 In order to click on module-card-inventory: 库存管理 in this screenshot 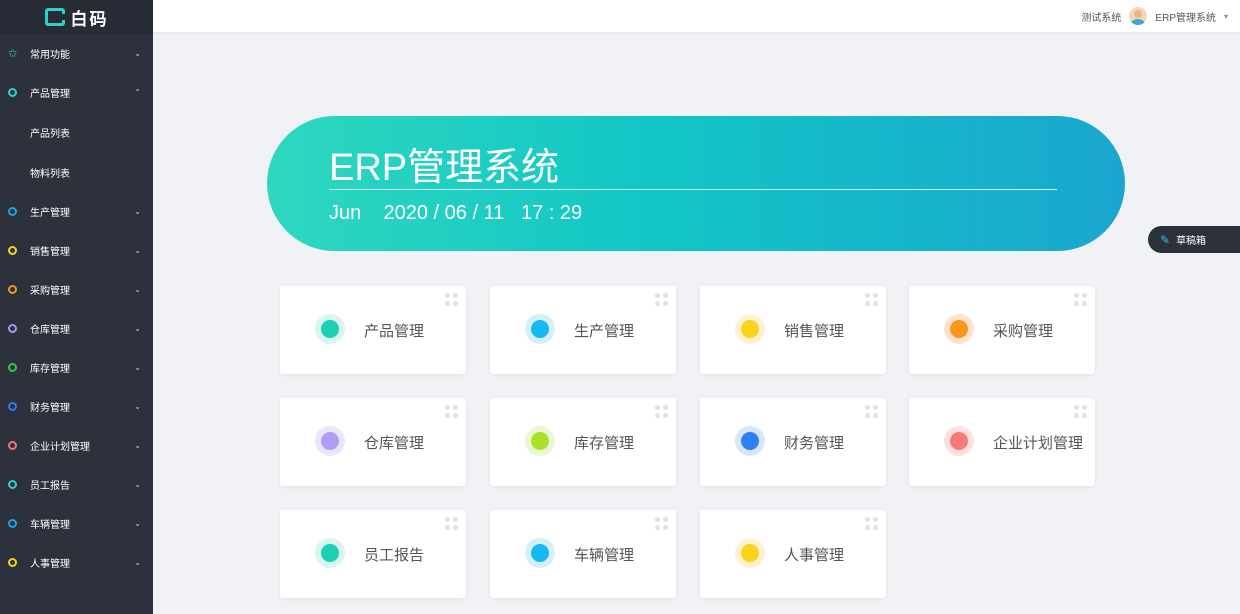, I will do `click(583, 442)`.